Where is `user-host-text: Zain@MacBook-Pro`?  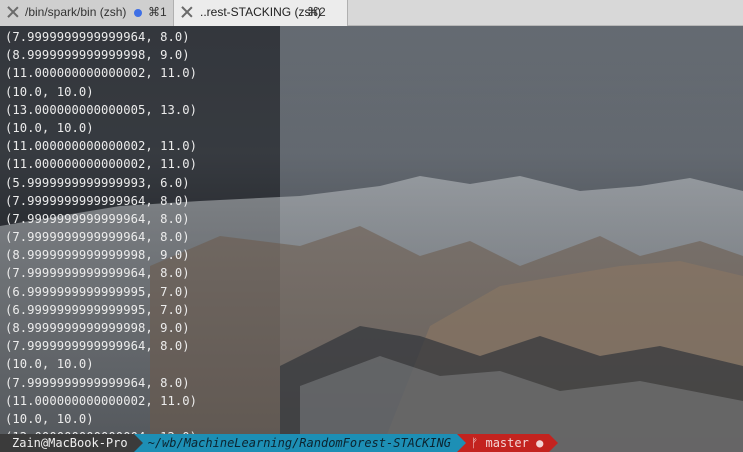 user-host-text: Zain@MacBook-Pro is located at coordinates (70, 443).